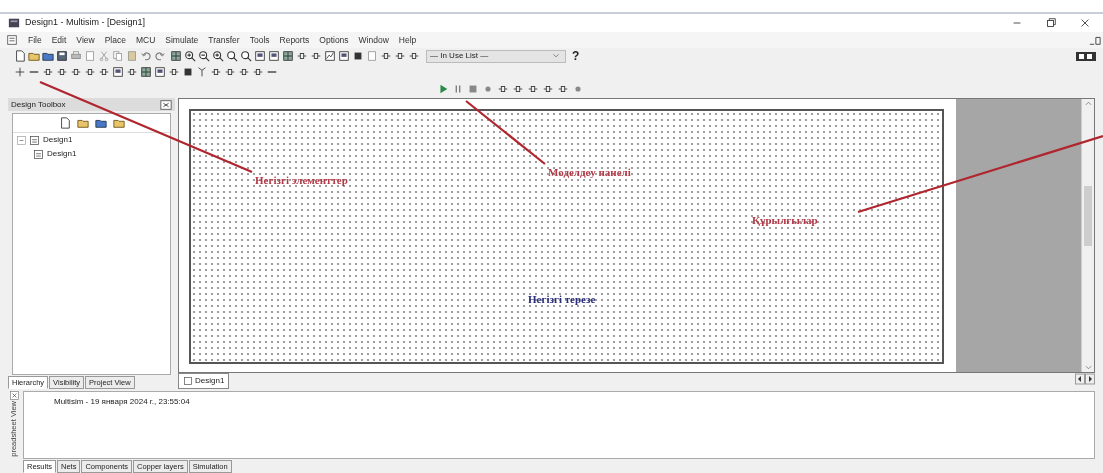  I want to click on menu-item: Simulate, so click(182, 40).